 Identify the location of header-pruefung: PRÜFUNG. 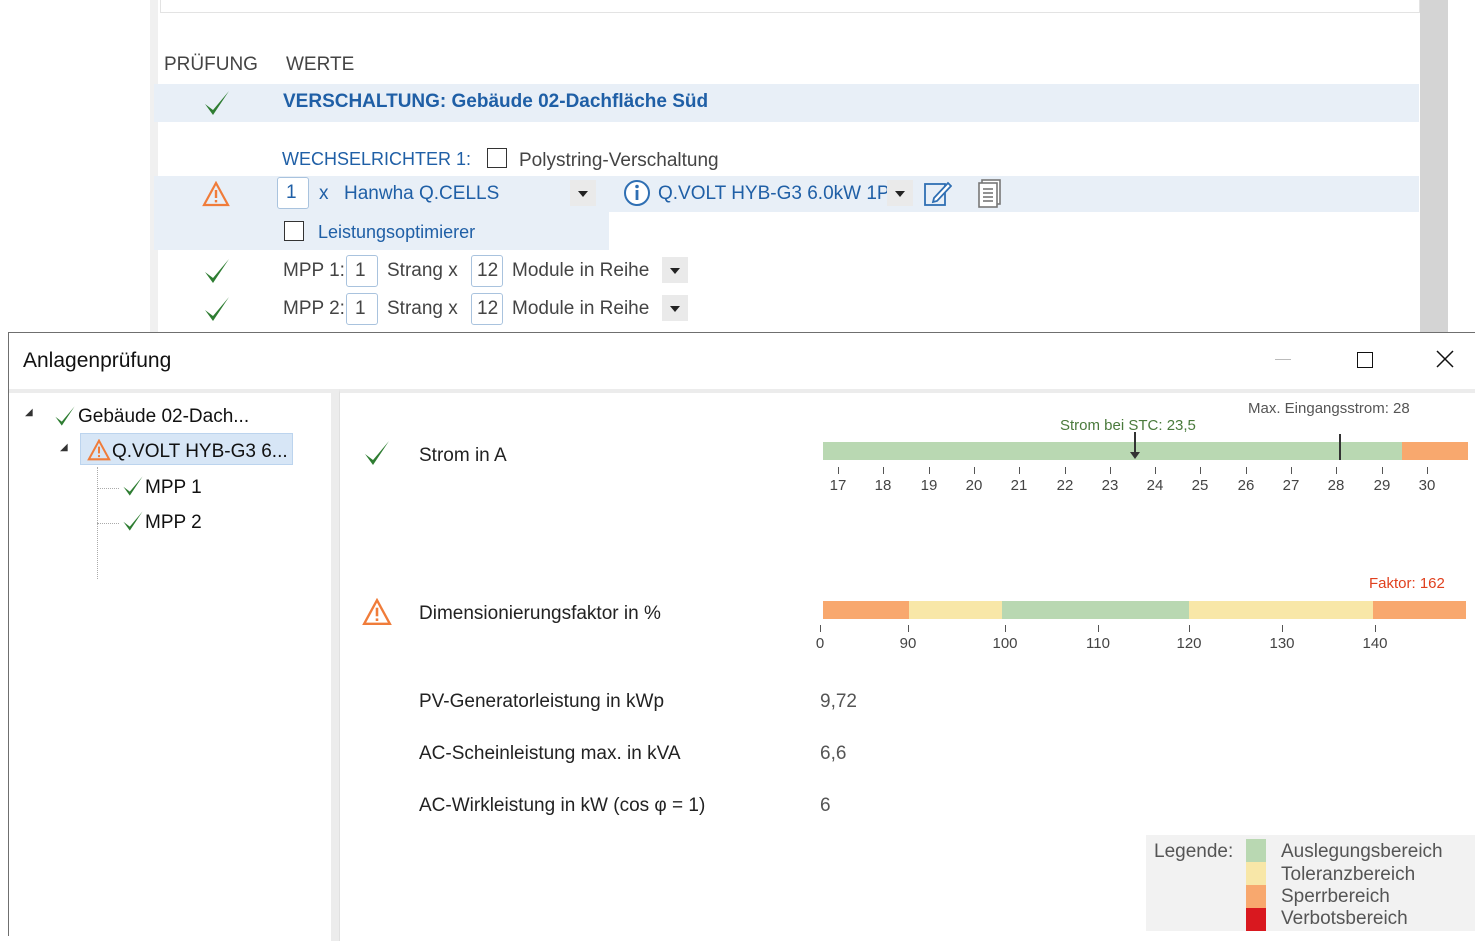
(211, 64).